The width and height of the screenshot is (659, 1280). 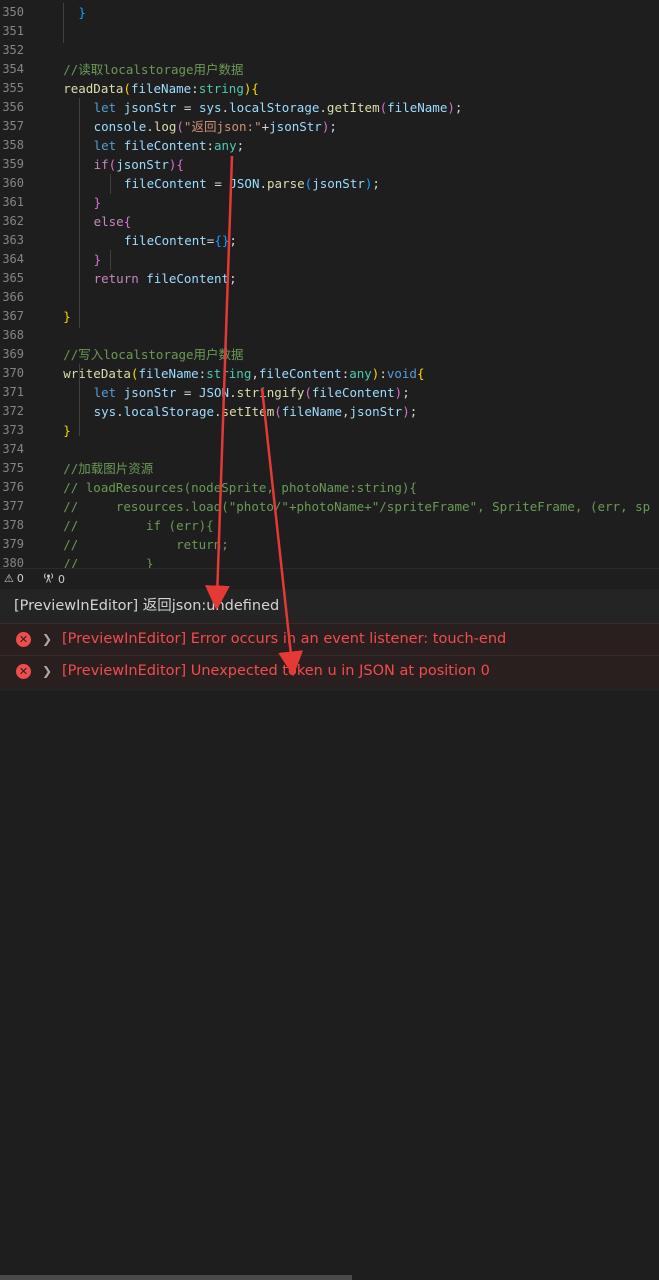 I want to click on annotation-arrow-long, so click(x=219, y=383).